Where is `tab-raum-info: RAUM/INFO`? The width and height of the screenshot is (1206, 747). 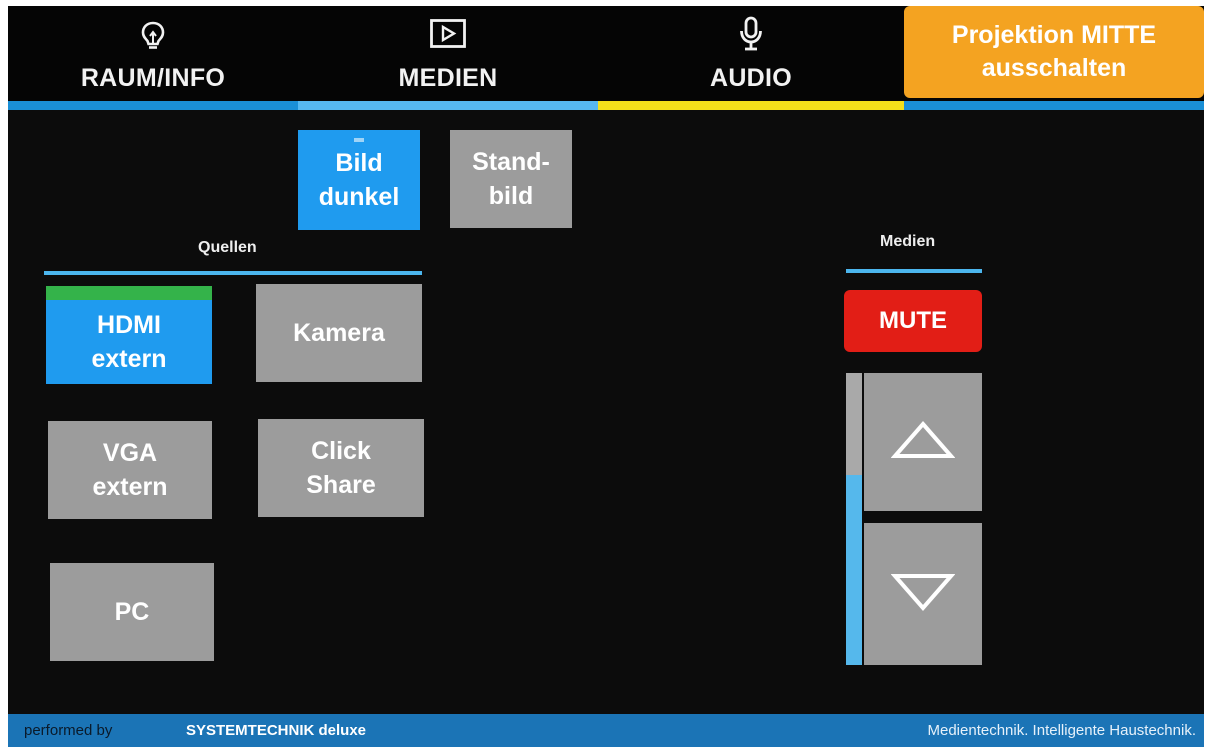
tab-raum-info: RAUM/INFO is located at coordinates (153, 53).